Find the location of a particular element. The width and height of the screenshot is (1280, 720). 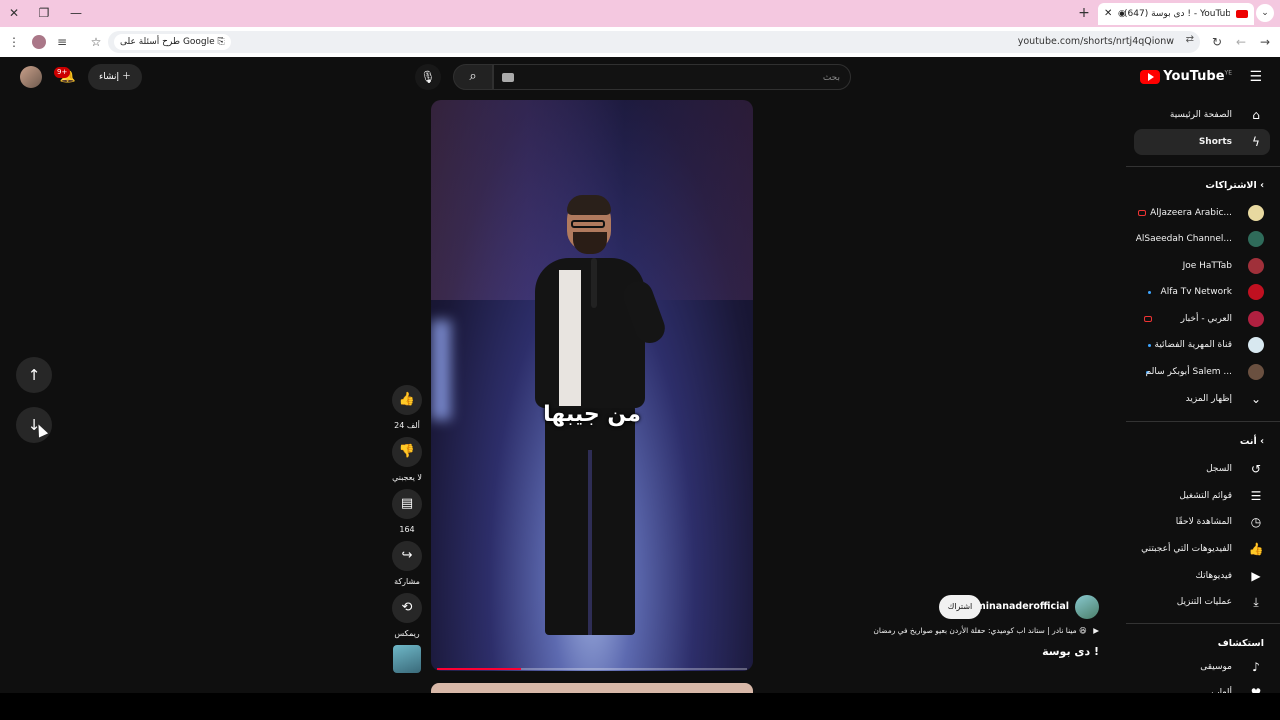

search-input: بحث is located at coordinates (672, 77).